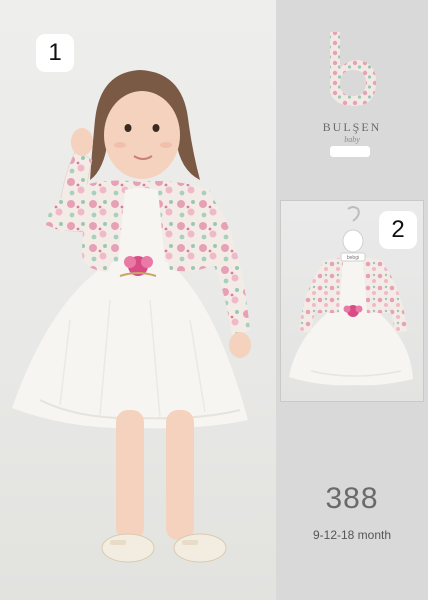  Describe the element at coordinates (352, 535) in the screenshot. I see `product-size-range: 9-12-18 month` at that location.